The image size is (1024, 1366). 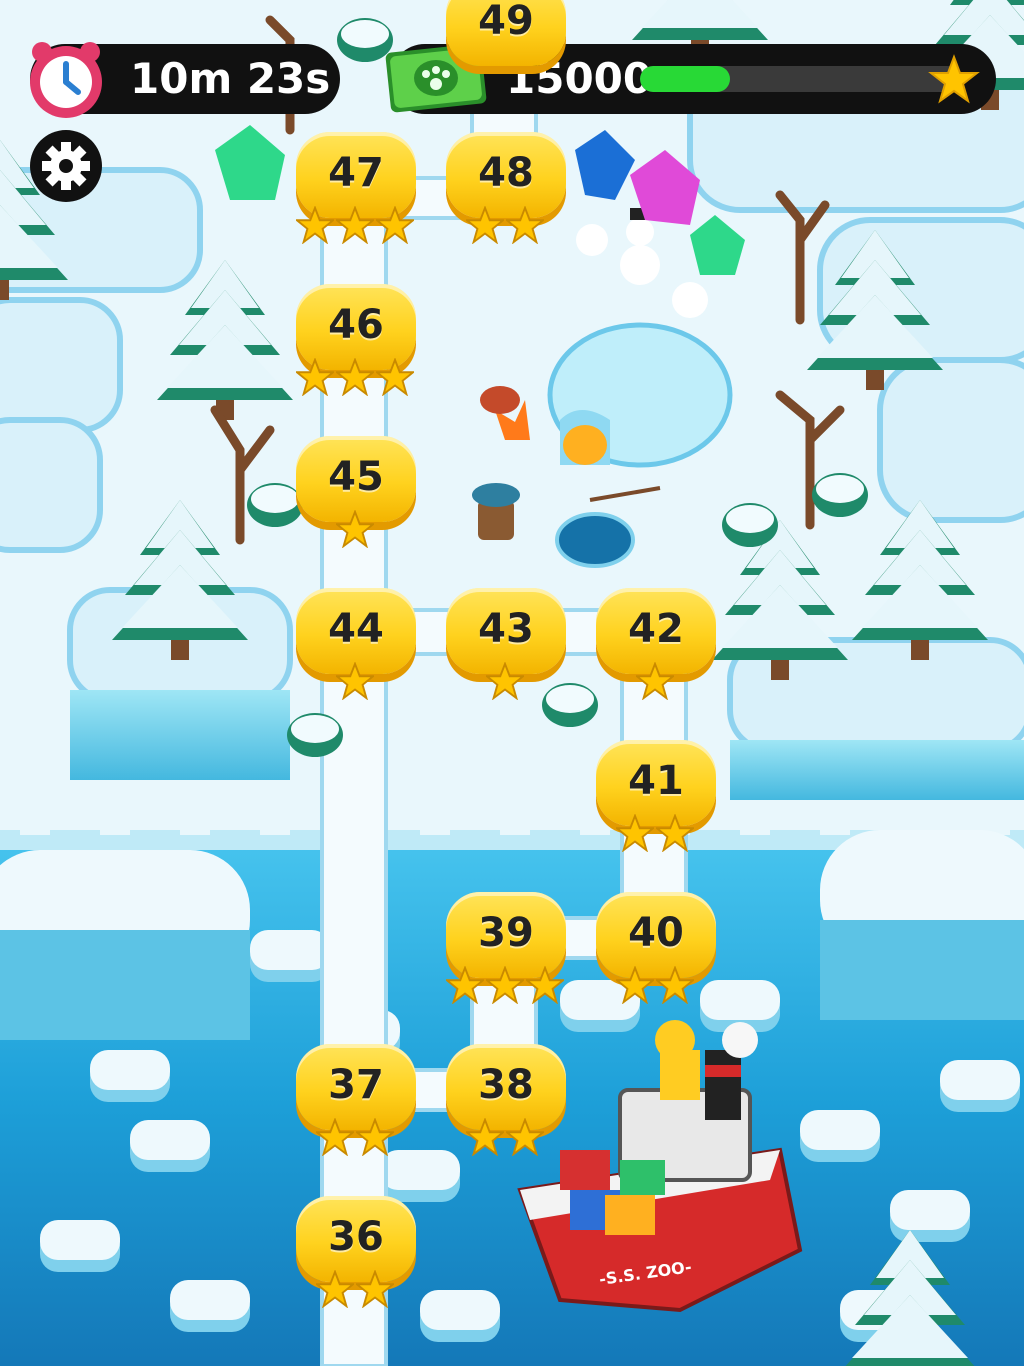 I want to click on level-node-47: 47, so click(x=355, y=188).